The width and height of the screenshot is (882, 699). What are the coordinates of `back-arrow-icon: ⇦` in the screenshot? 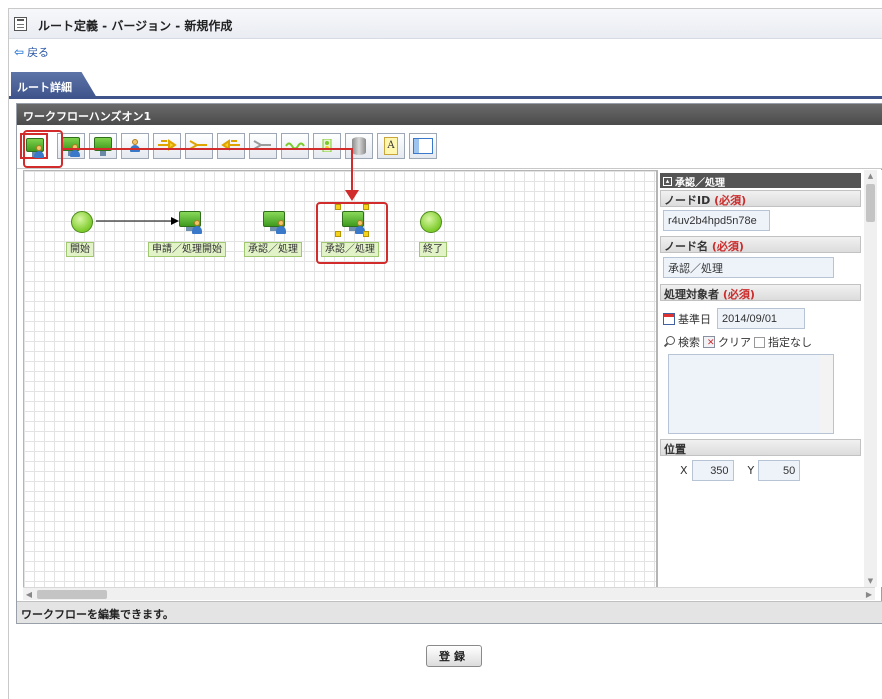 It's located at (19, 52).